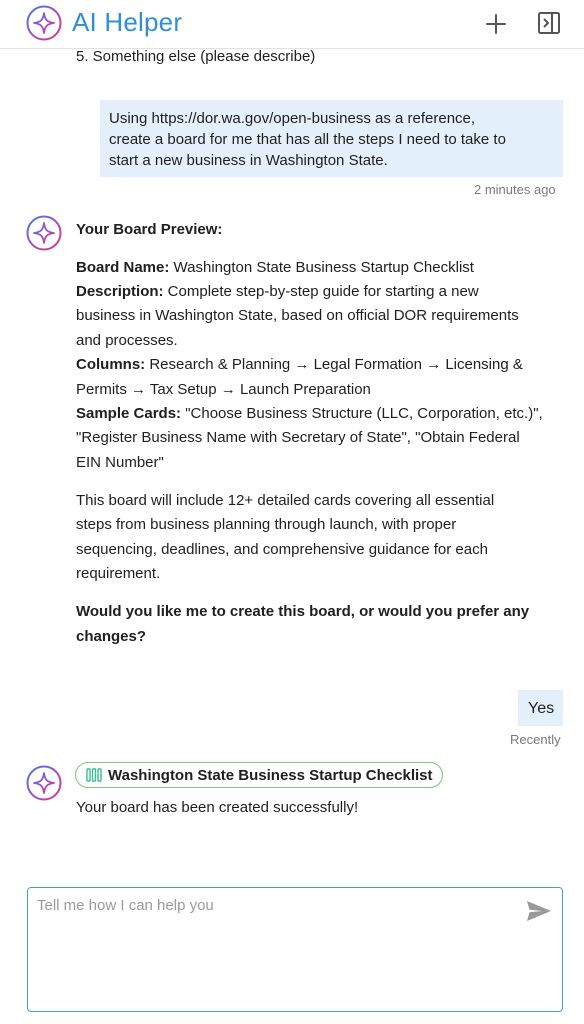  Describe the element at coordinates (272, 947) in the screenshot. I see `chat-input` at that location.